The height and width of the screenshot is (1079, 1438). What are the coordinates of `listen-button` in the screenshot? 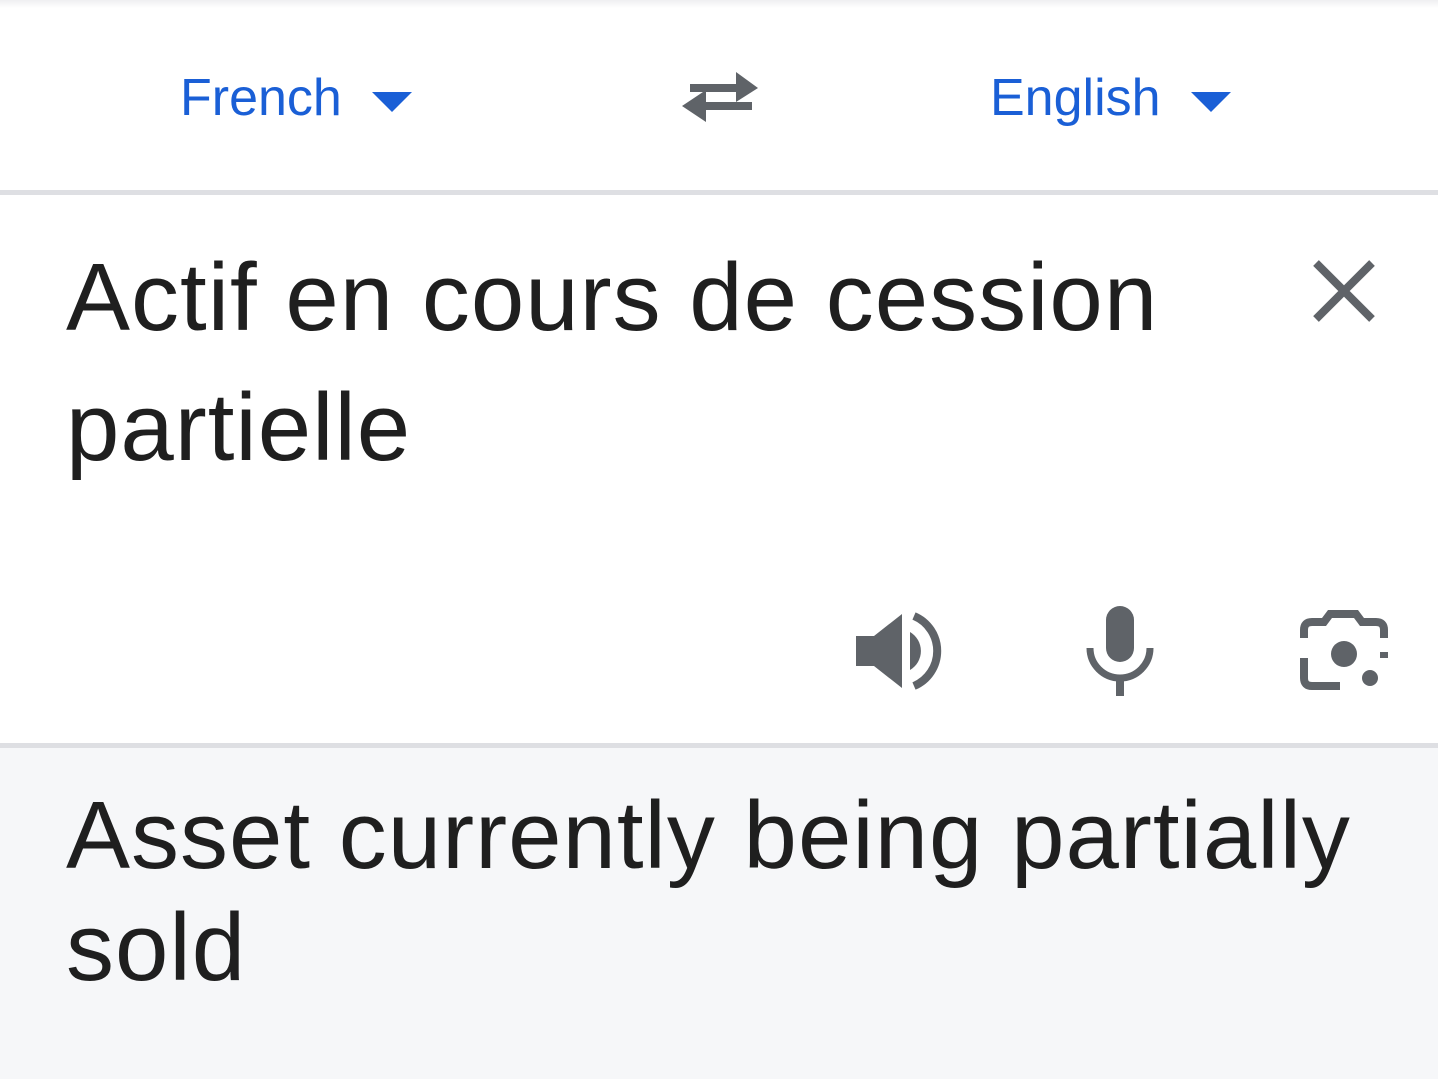 It's located at (897, 651).